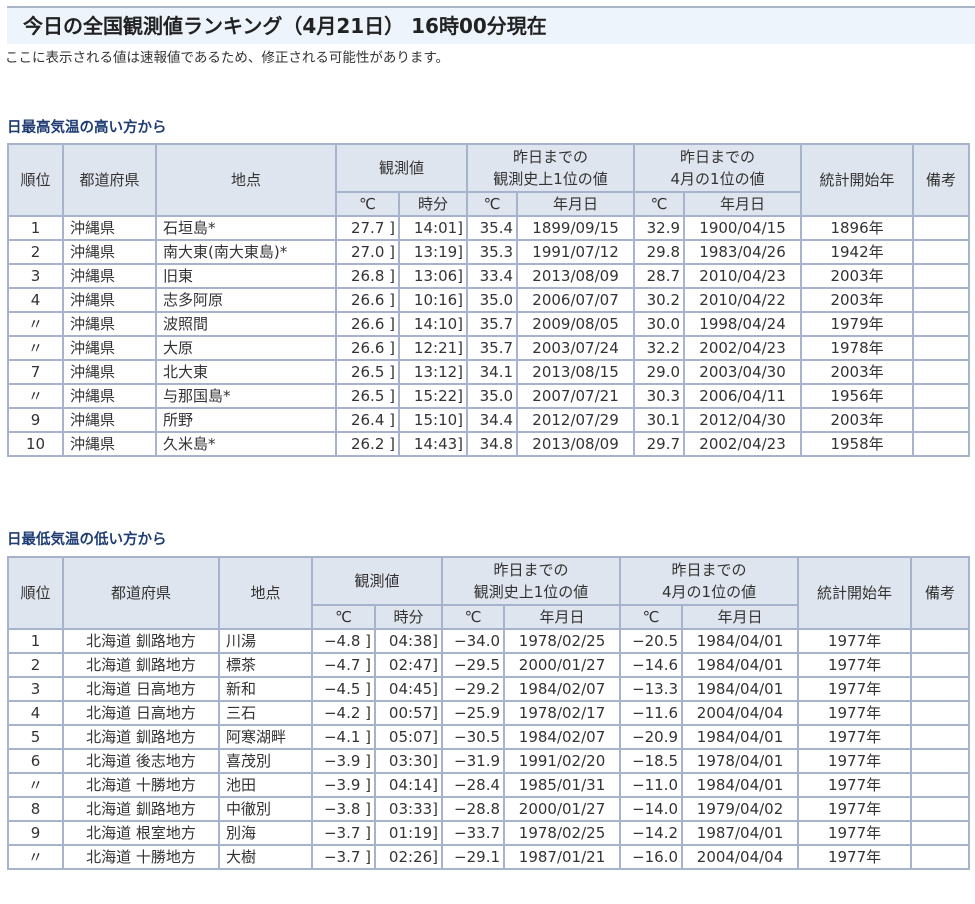 The height and width of the screenshot is (904, 975). I want to click on header-record-month-line1: 昨日までの, so click(709, 570).